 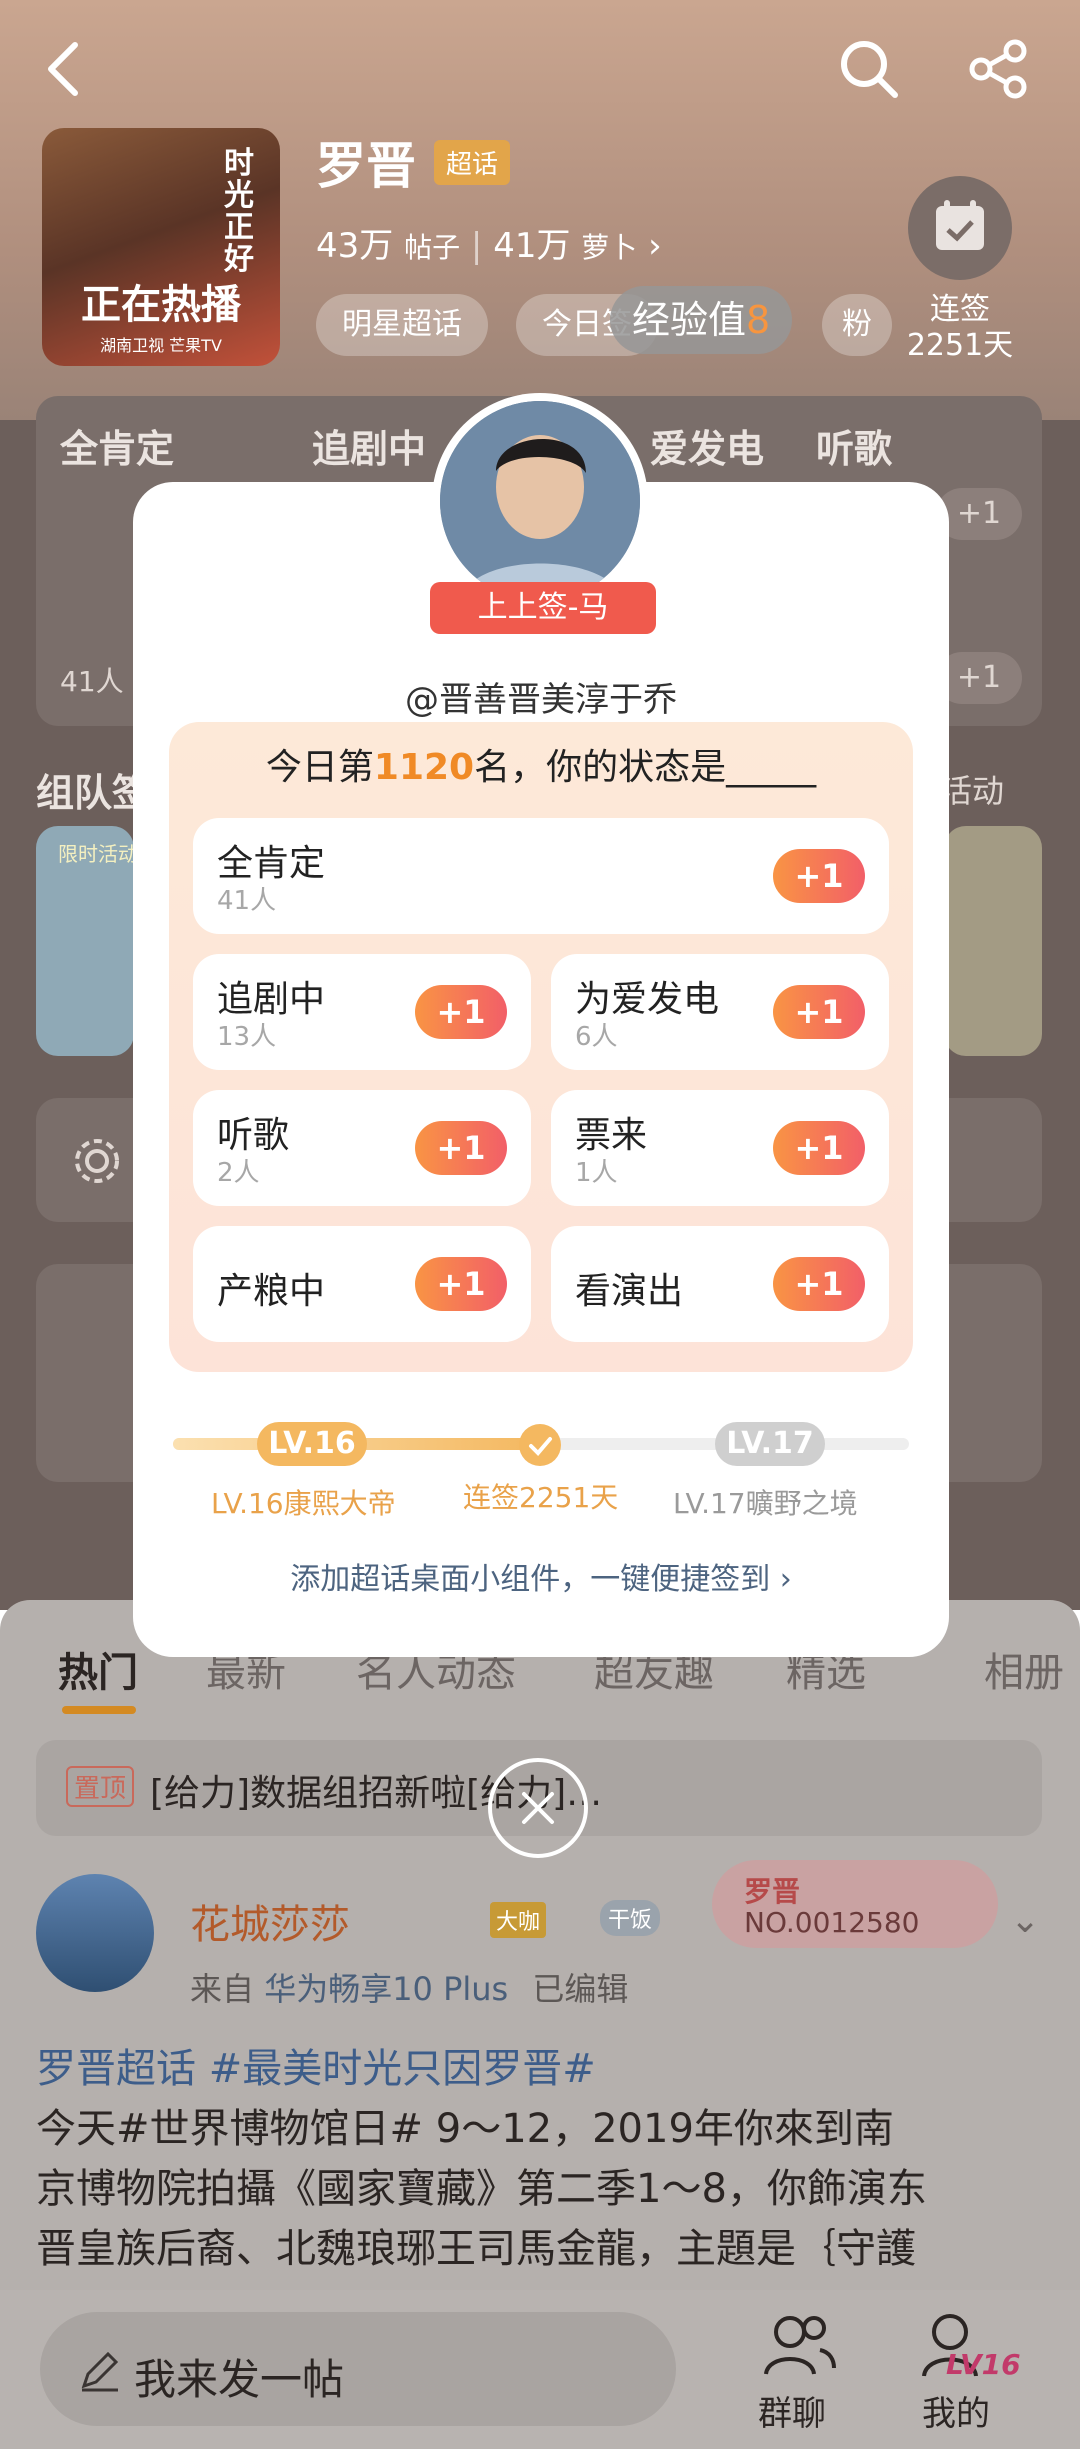 What do you see at coordinates (972, 789) in the screenshot?
I see `bg-activity-link: 活动` at bounding box center [972, 789].